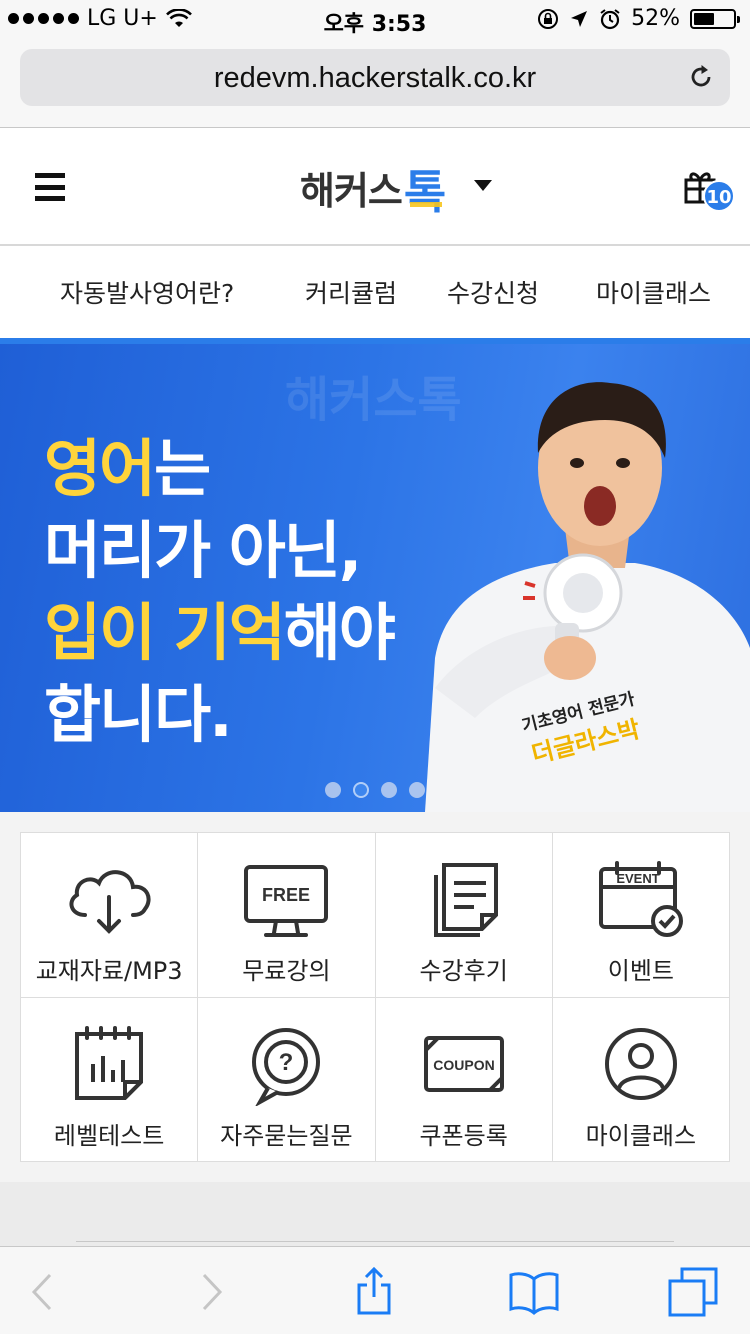 The width and height of the screenshot is (750, 1334). Describe the element at coordinates (534, 1292) in the screenshot. I see `bookmarks-icon` at that location.